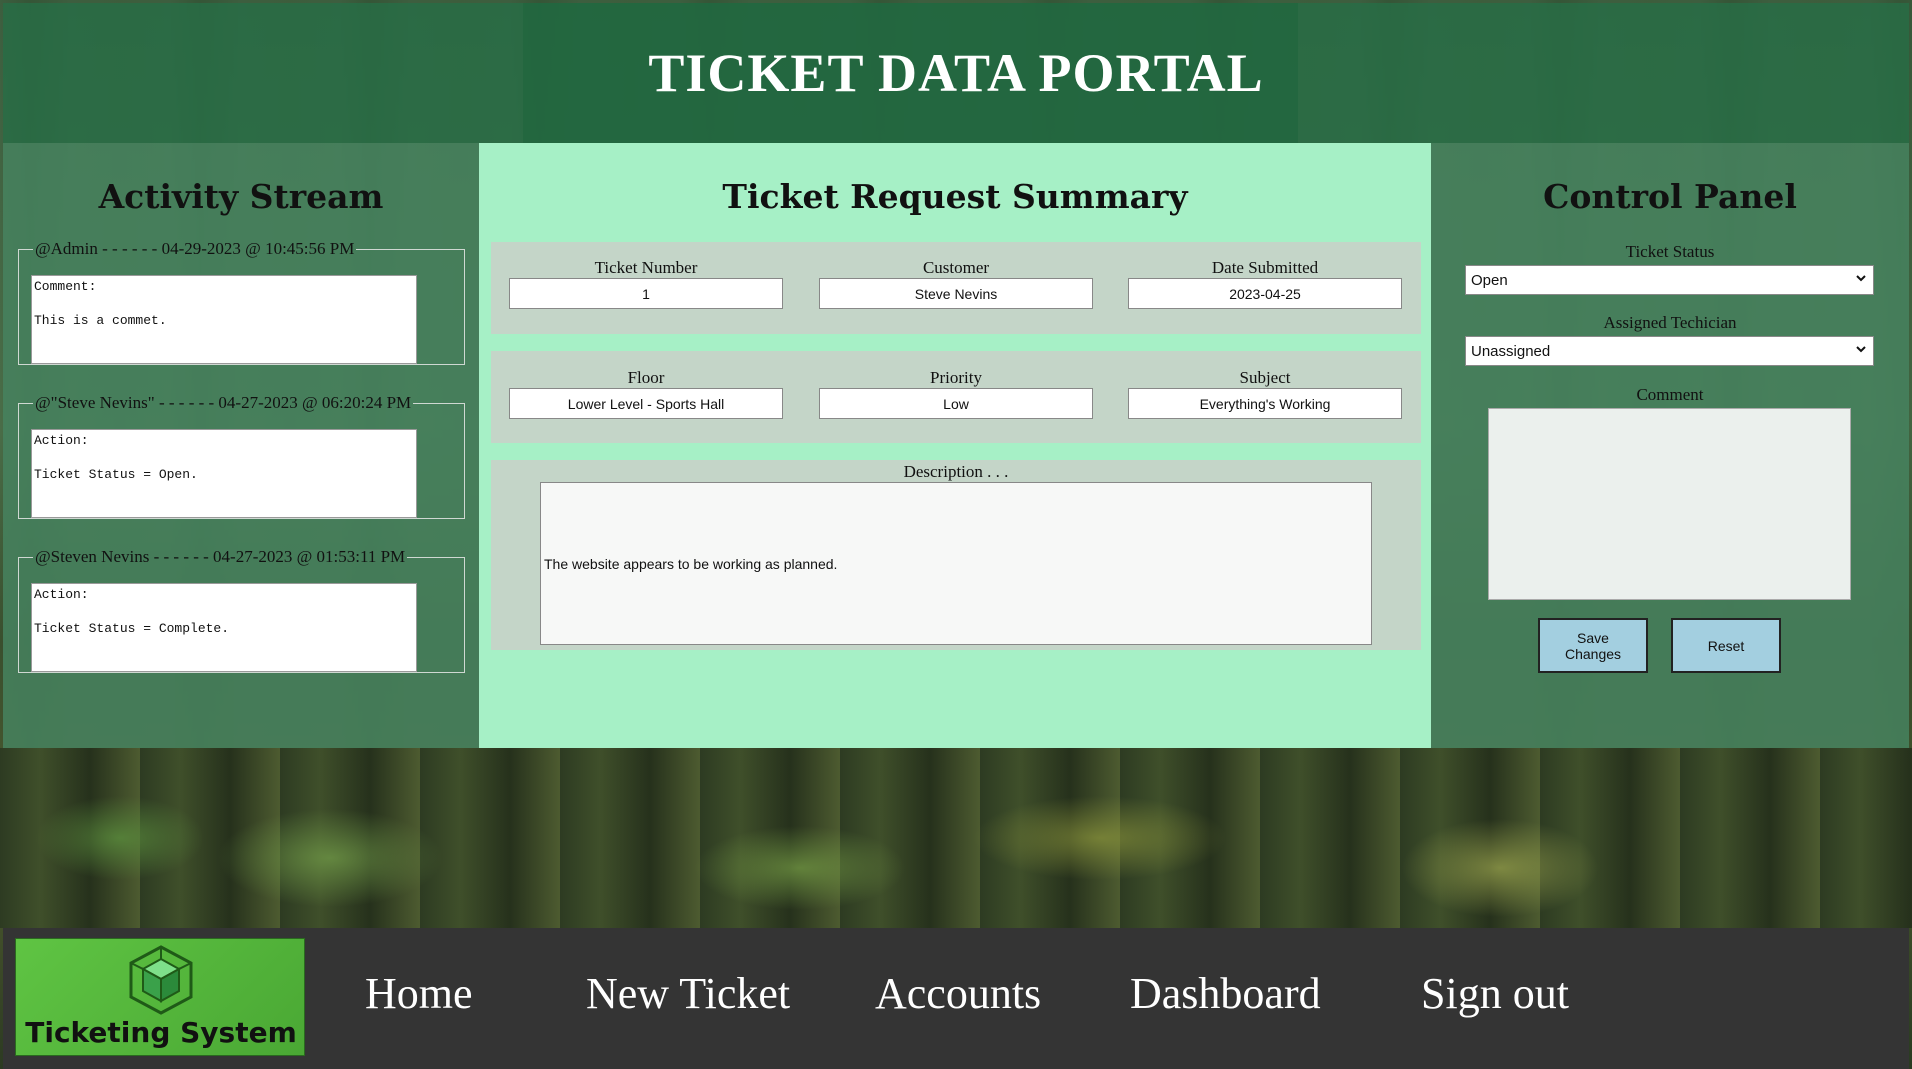 The width and height of the screenshot is (1912, 1069). What do you see at coordinates (1225, 993) in the screenshot?
I see `nav-dashboard-link: Dashboard` at bounding box center [1225, 993].